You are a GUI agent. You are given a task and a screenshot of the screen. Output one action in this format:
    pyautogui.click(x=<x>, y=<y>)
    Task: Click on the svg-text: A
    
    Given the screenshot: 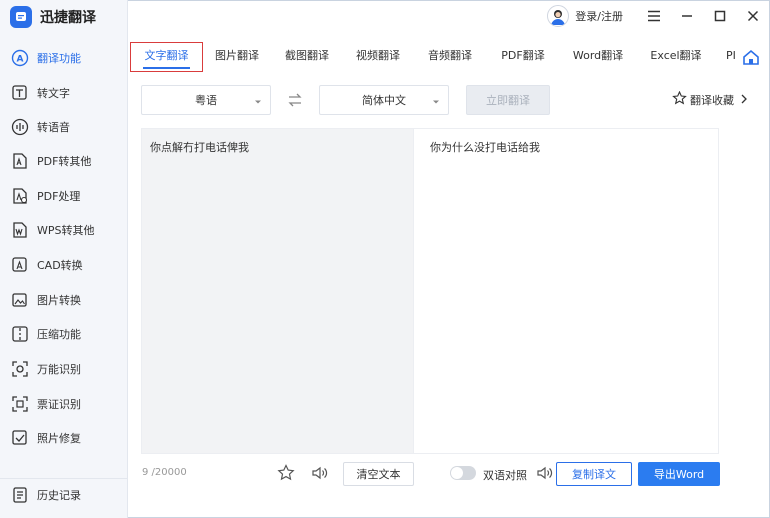 What is the action you would take?
    pyautogui.click(x=20, y=60)
    